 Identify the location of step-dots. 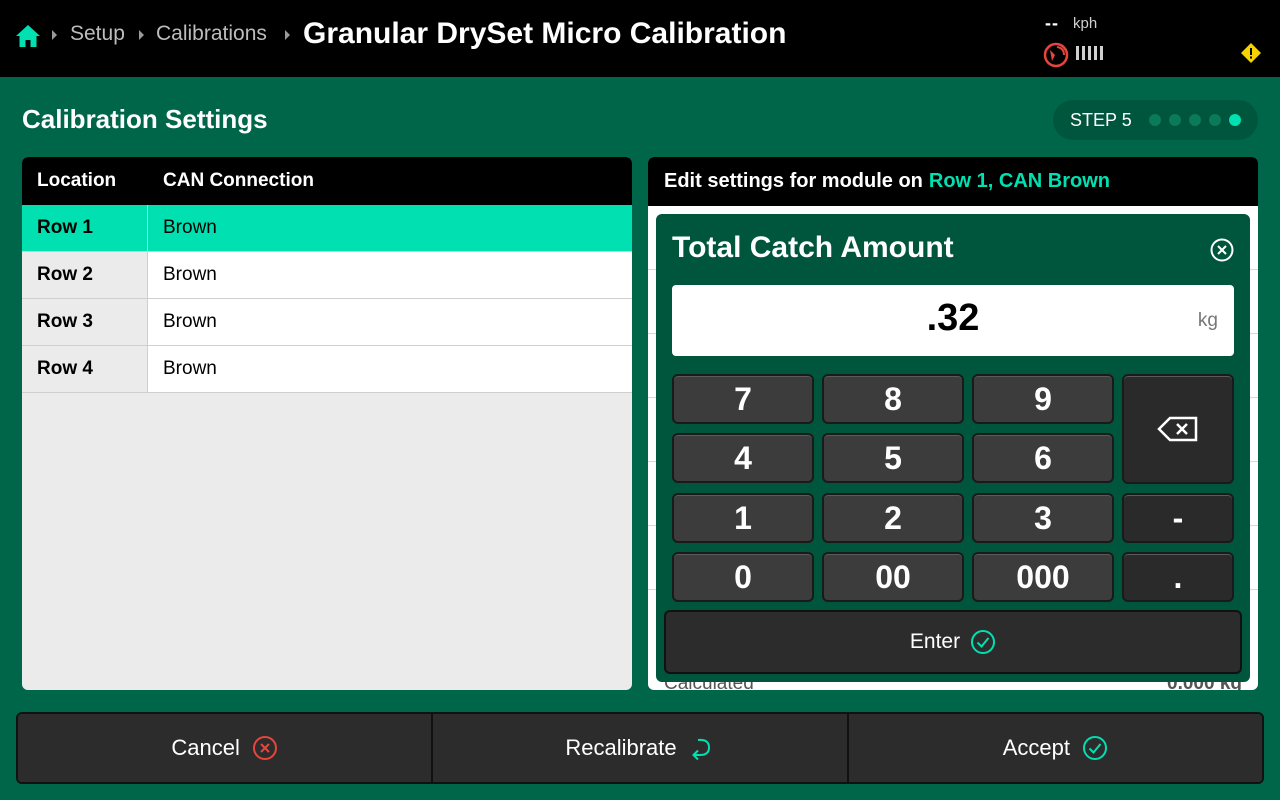
(1195, 120).